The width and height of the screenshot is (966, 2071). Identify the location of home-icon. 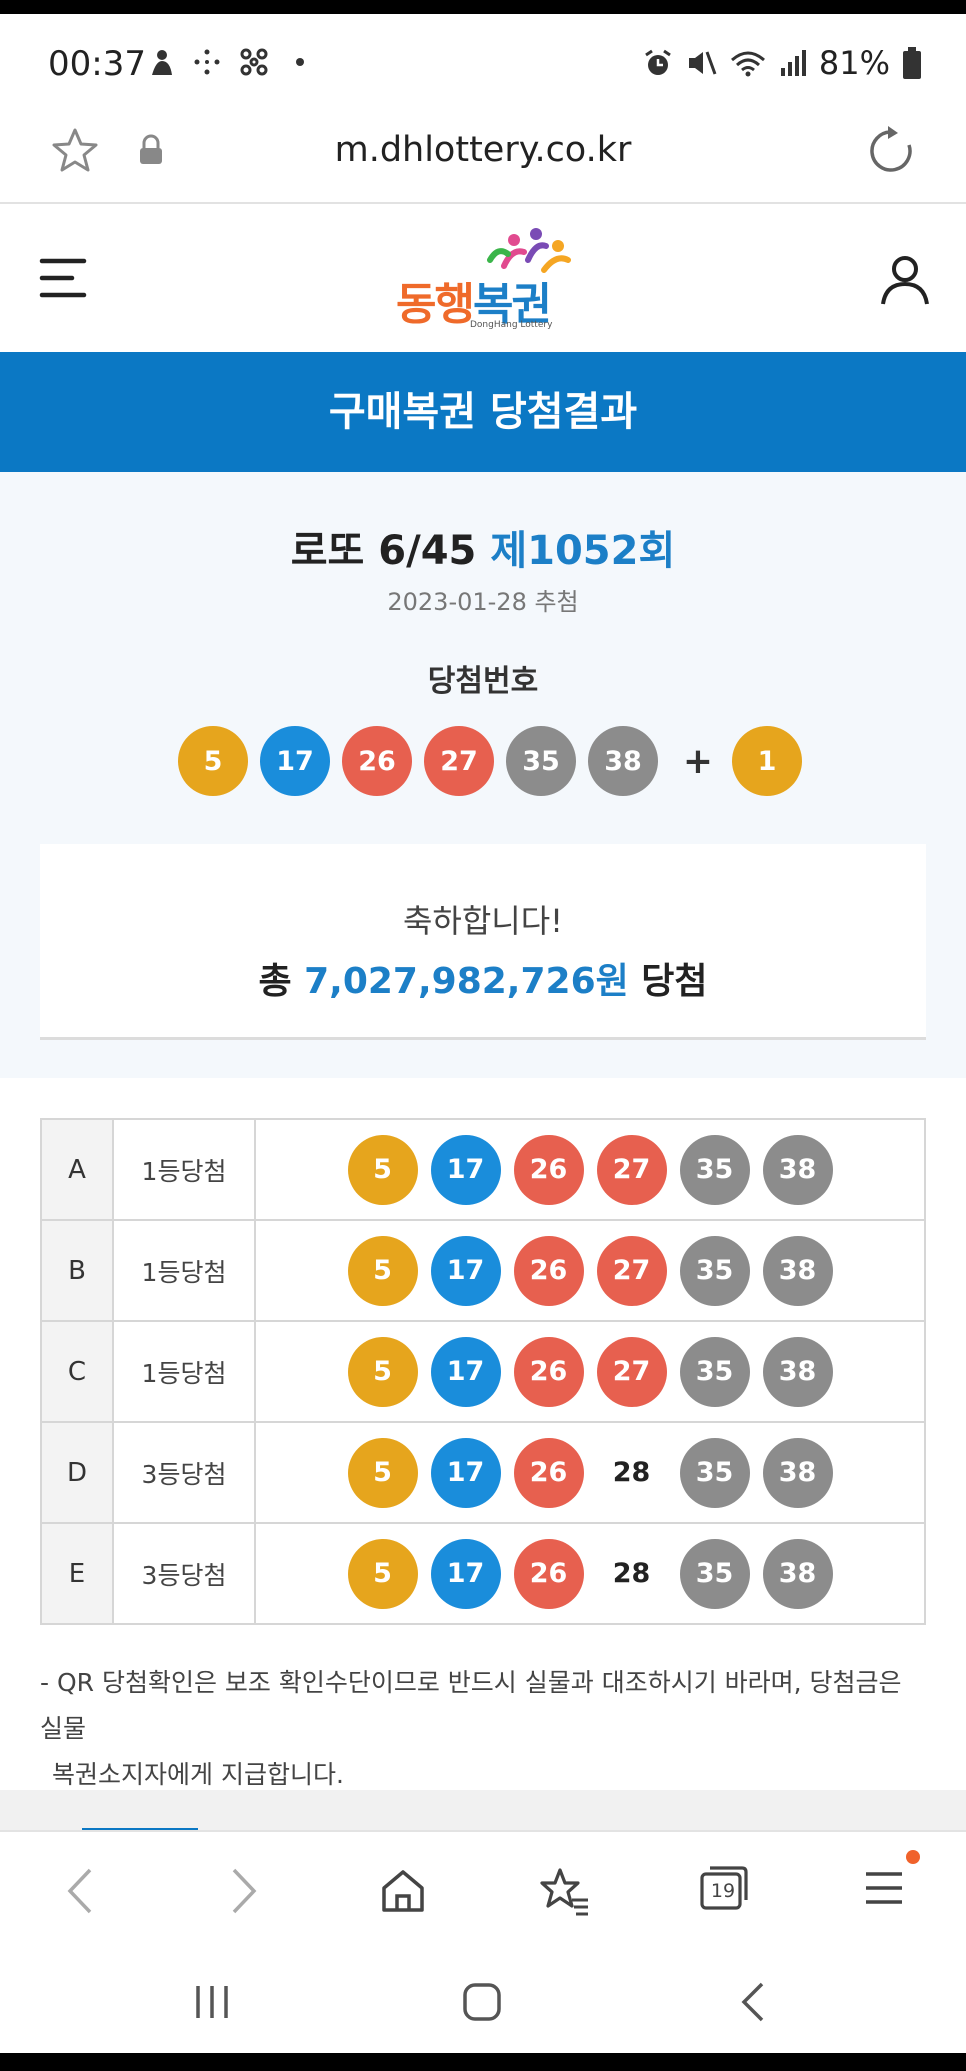
(403, 1891).